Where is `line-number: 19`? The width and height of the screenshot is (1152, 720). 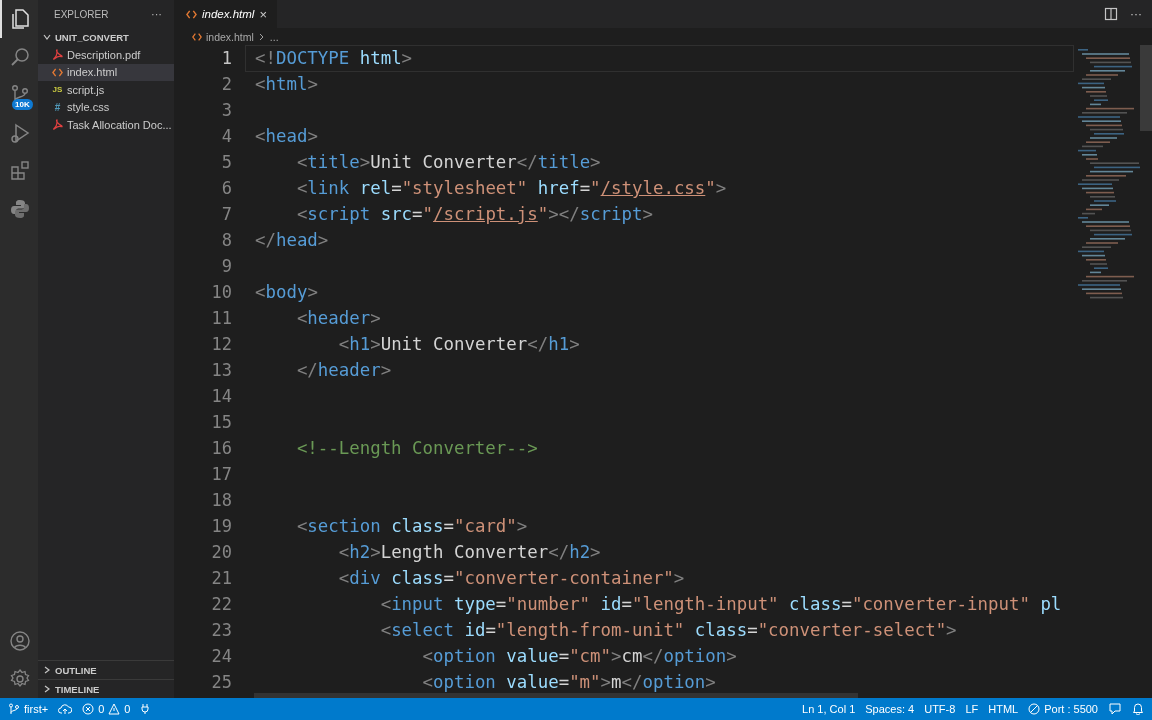
line-number: 19 is located at coordinates (221, 526).